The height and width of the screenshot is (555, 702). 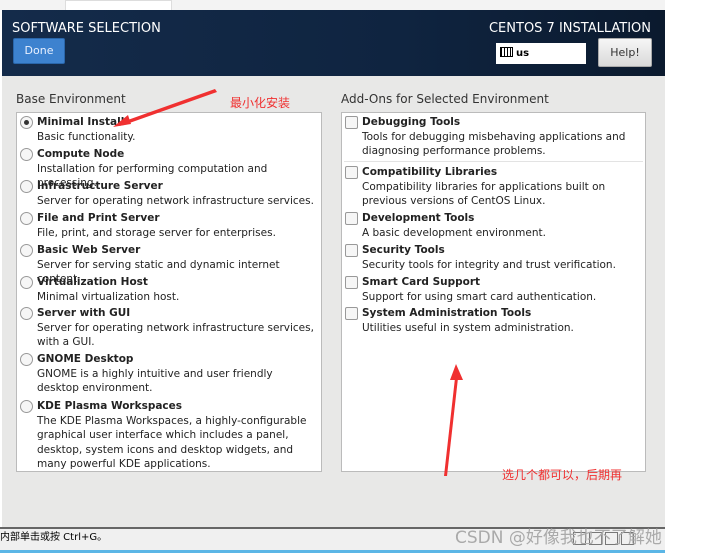 What do you see at coordinates (260, 103) in the screenshot?
I see `annotation-minimal: 最小化安装` at bounding box center [260, 103].